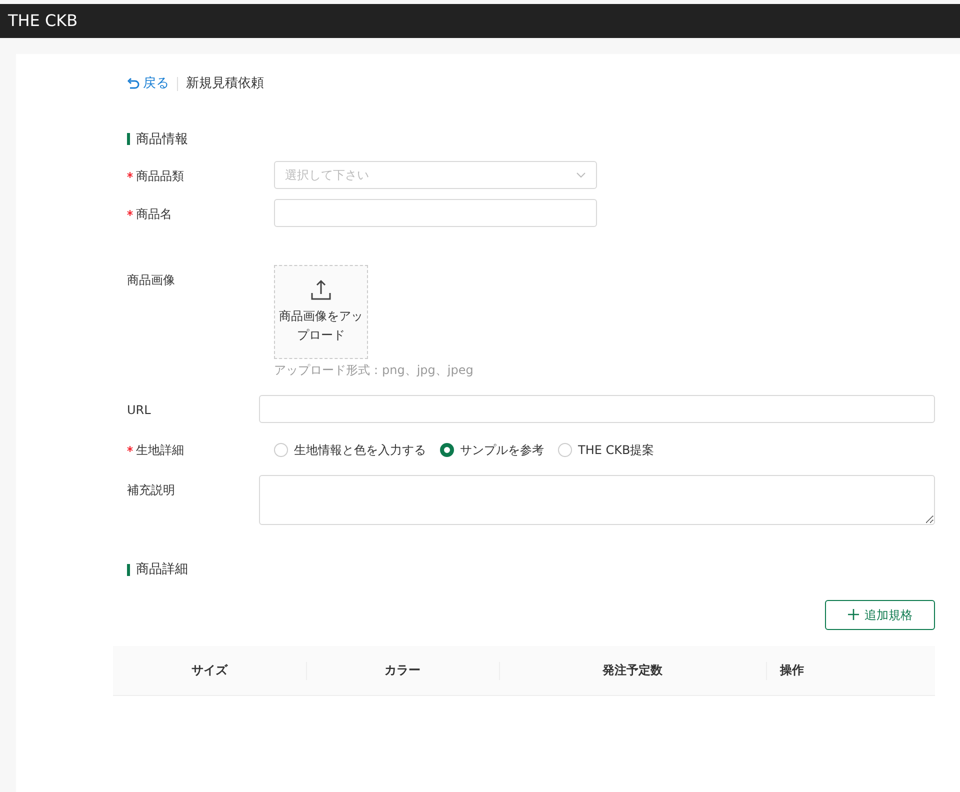 This screenshot has width=960, height=792. I want to click on column-header: サイズ, so click(210, 670).